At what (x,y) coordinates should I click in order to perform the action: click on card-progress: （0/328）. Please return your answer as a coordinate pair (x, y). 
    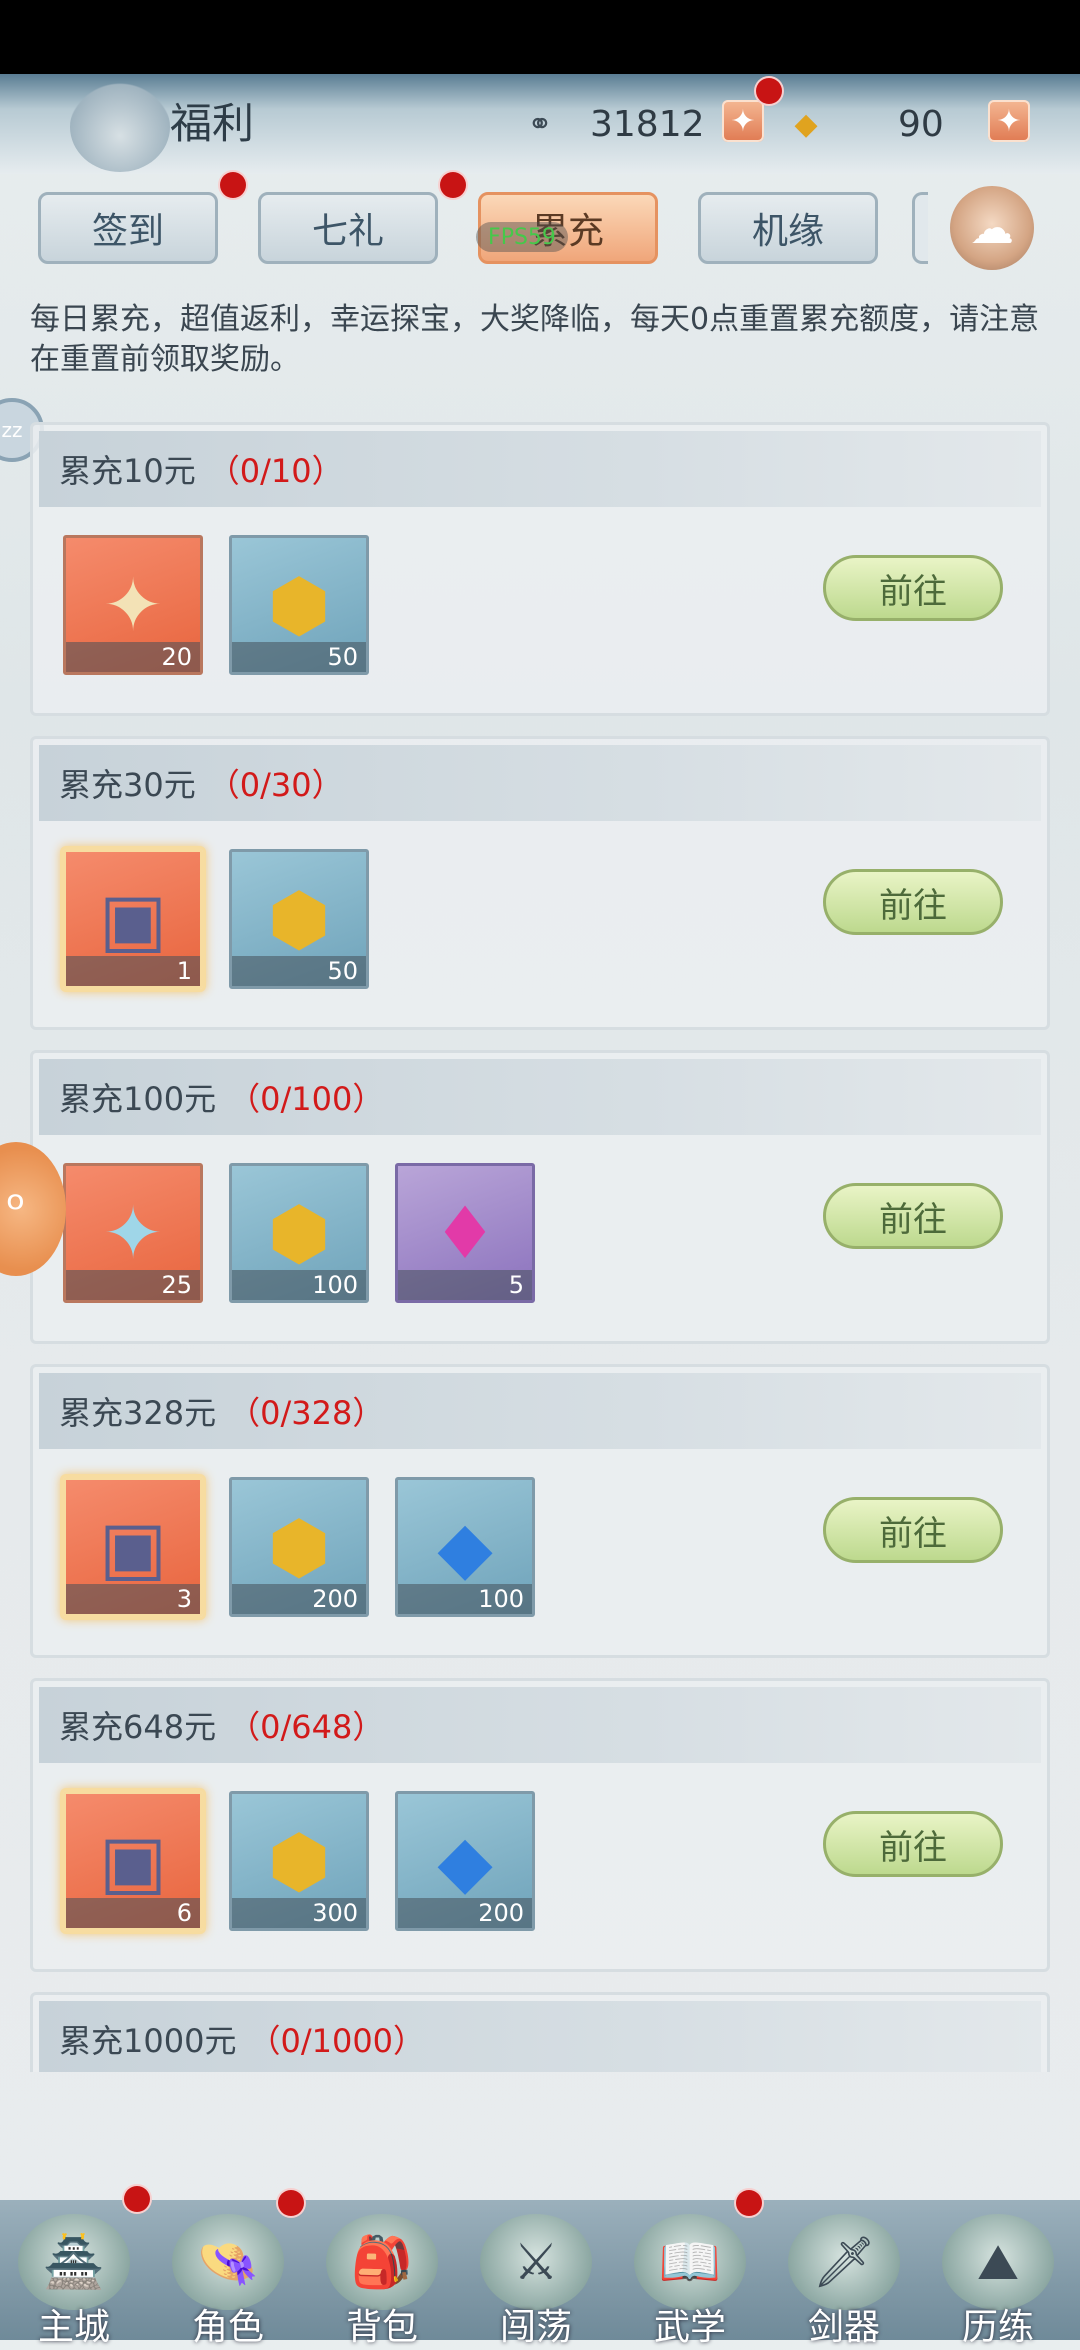
    Looking at the image, I should click on (306, 1413).